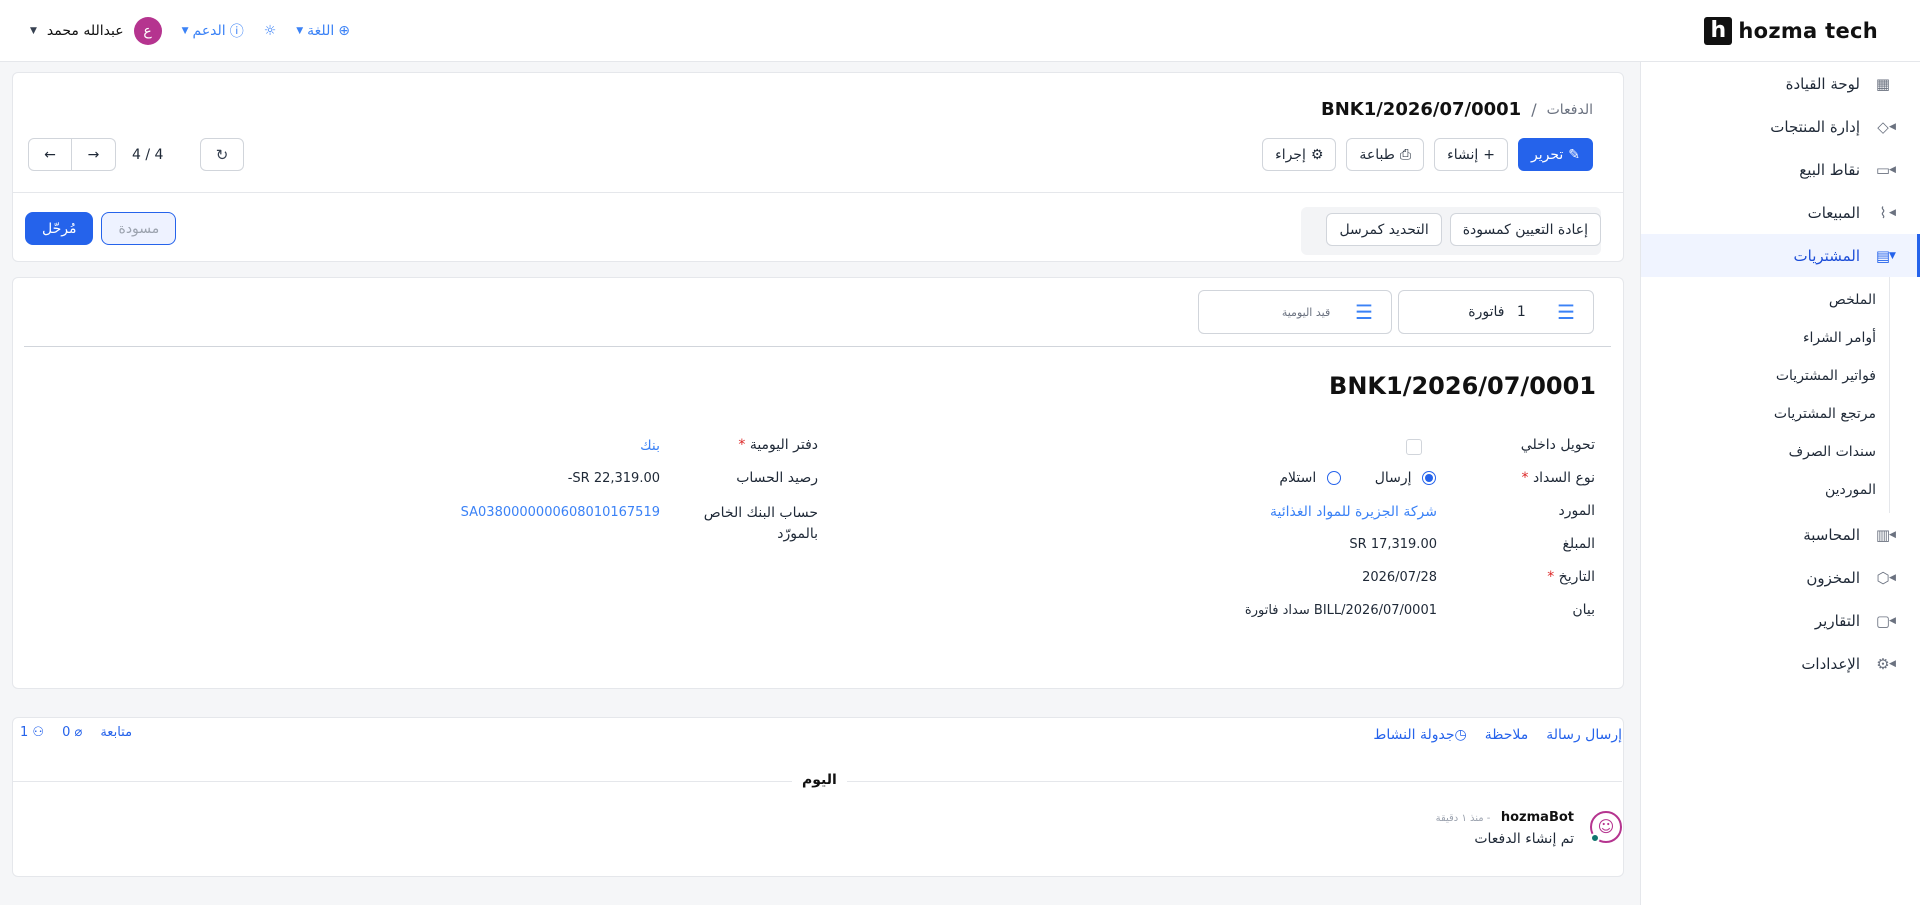 This screenshot has width=1920, height=905. Describe the element at coordinates (1507, 735) in the screenshot. I see `log-note-button: ملاحظة` at that location.